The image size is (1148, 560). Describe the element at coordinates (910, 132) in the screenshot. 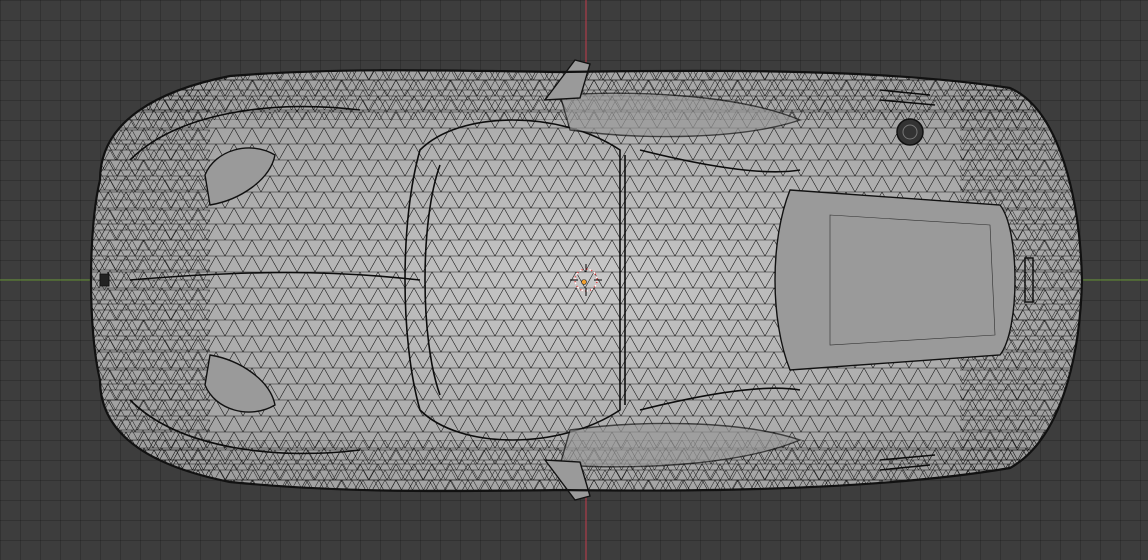

I see `fuel-cap` at that location.